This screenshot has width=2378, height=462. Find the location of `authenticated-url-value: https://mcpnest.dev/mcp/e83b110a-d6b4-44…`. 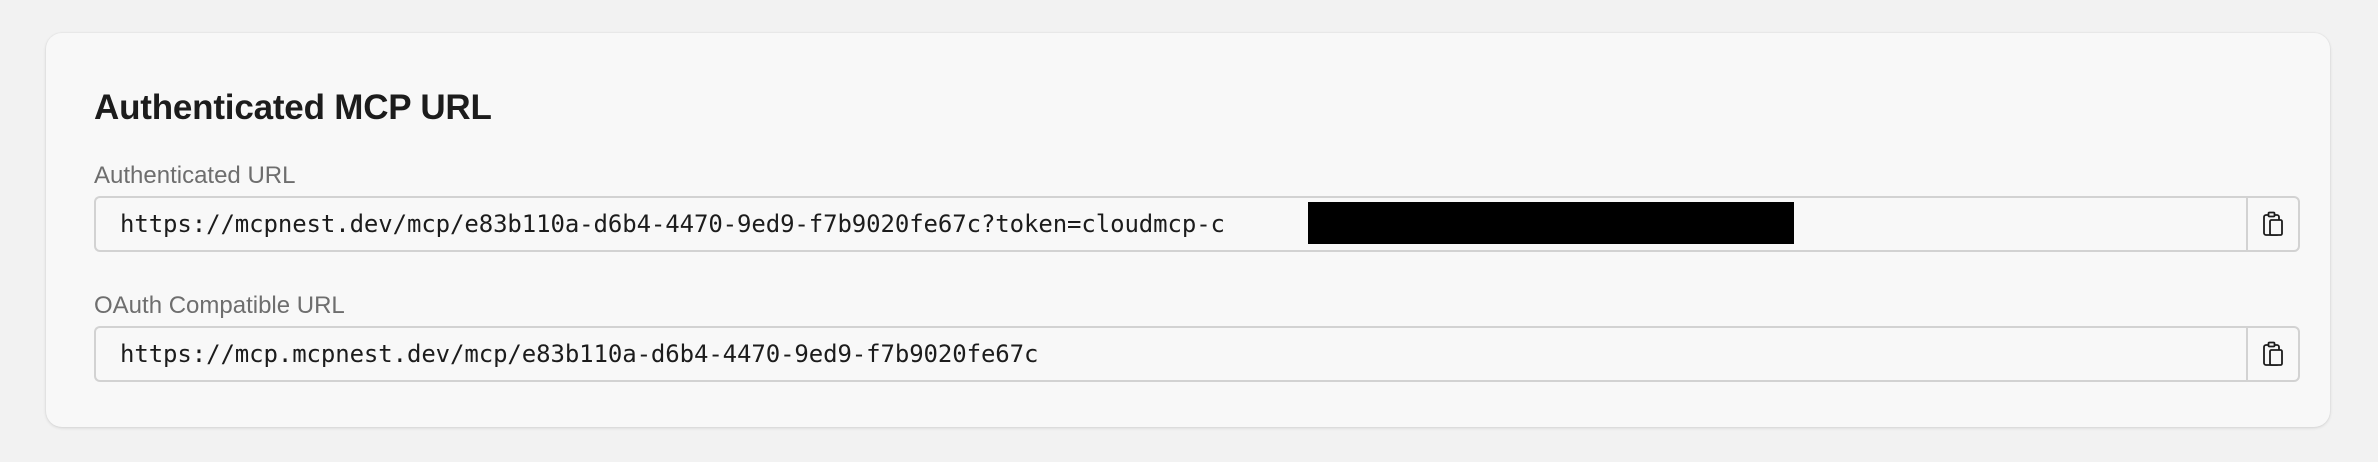

authenticated-url-value: https://mcpnest.dev/mcp/e83b110a-d6b4-44… is located at coordinates (672, 224).